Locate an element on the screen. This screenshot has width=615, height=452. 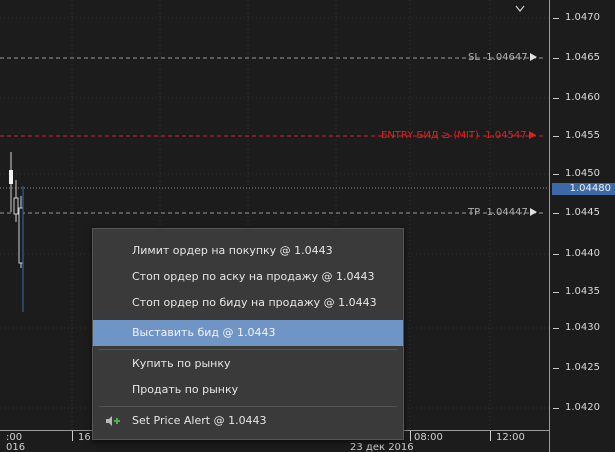
menu-item-set-price-alert: Set Price Alert @ 1.0443 is located at coordinates (248, 421).